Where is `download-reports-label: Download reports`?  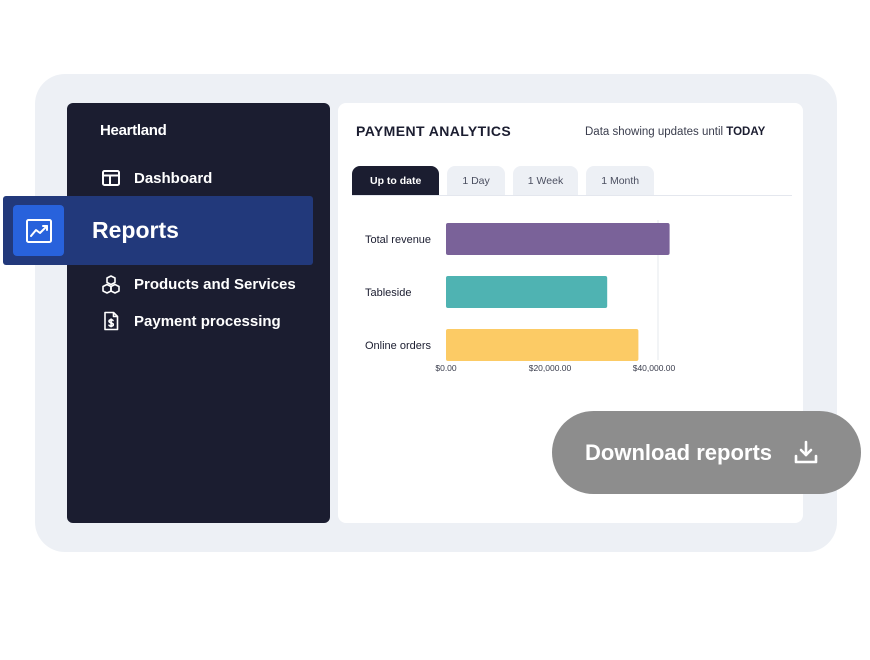
download-reports-label: Download reports is located at coordinates (679, 452).